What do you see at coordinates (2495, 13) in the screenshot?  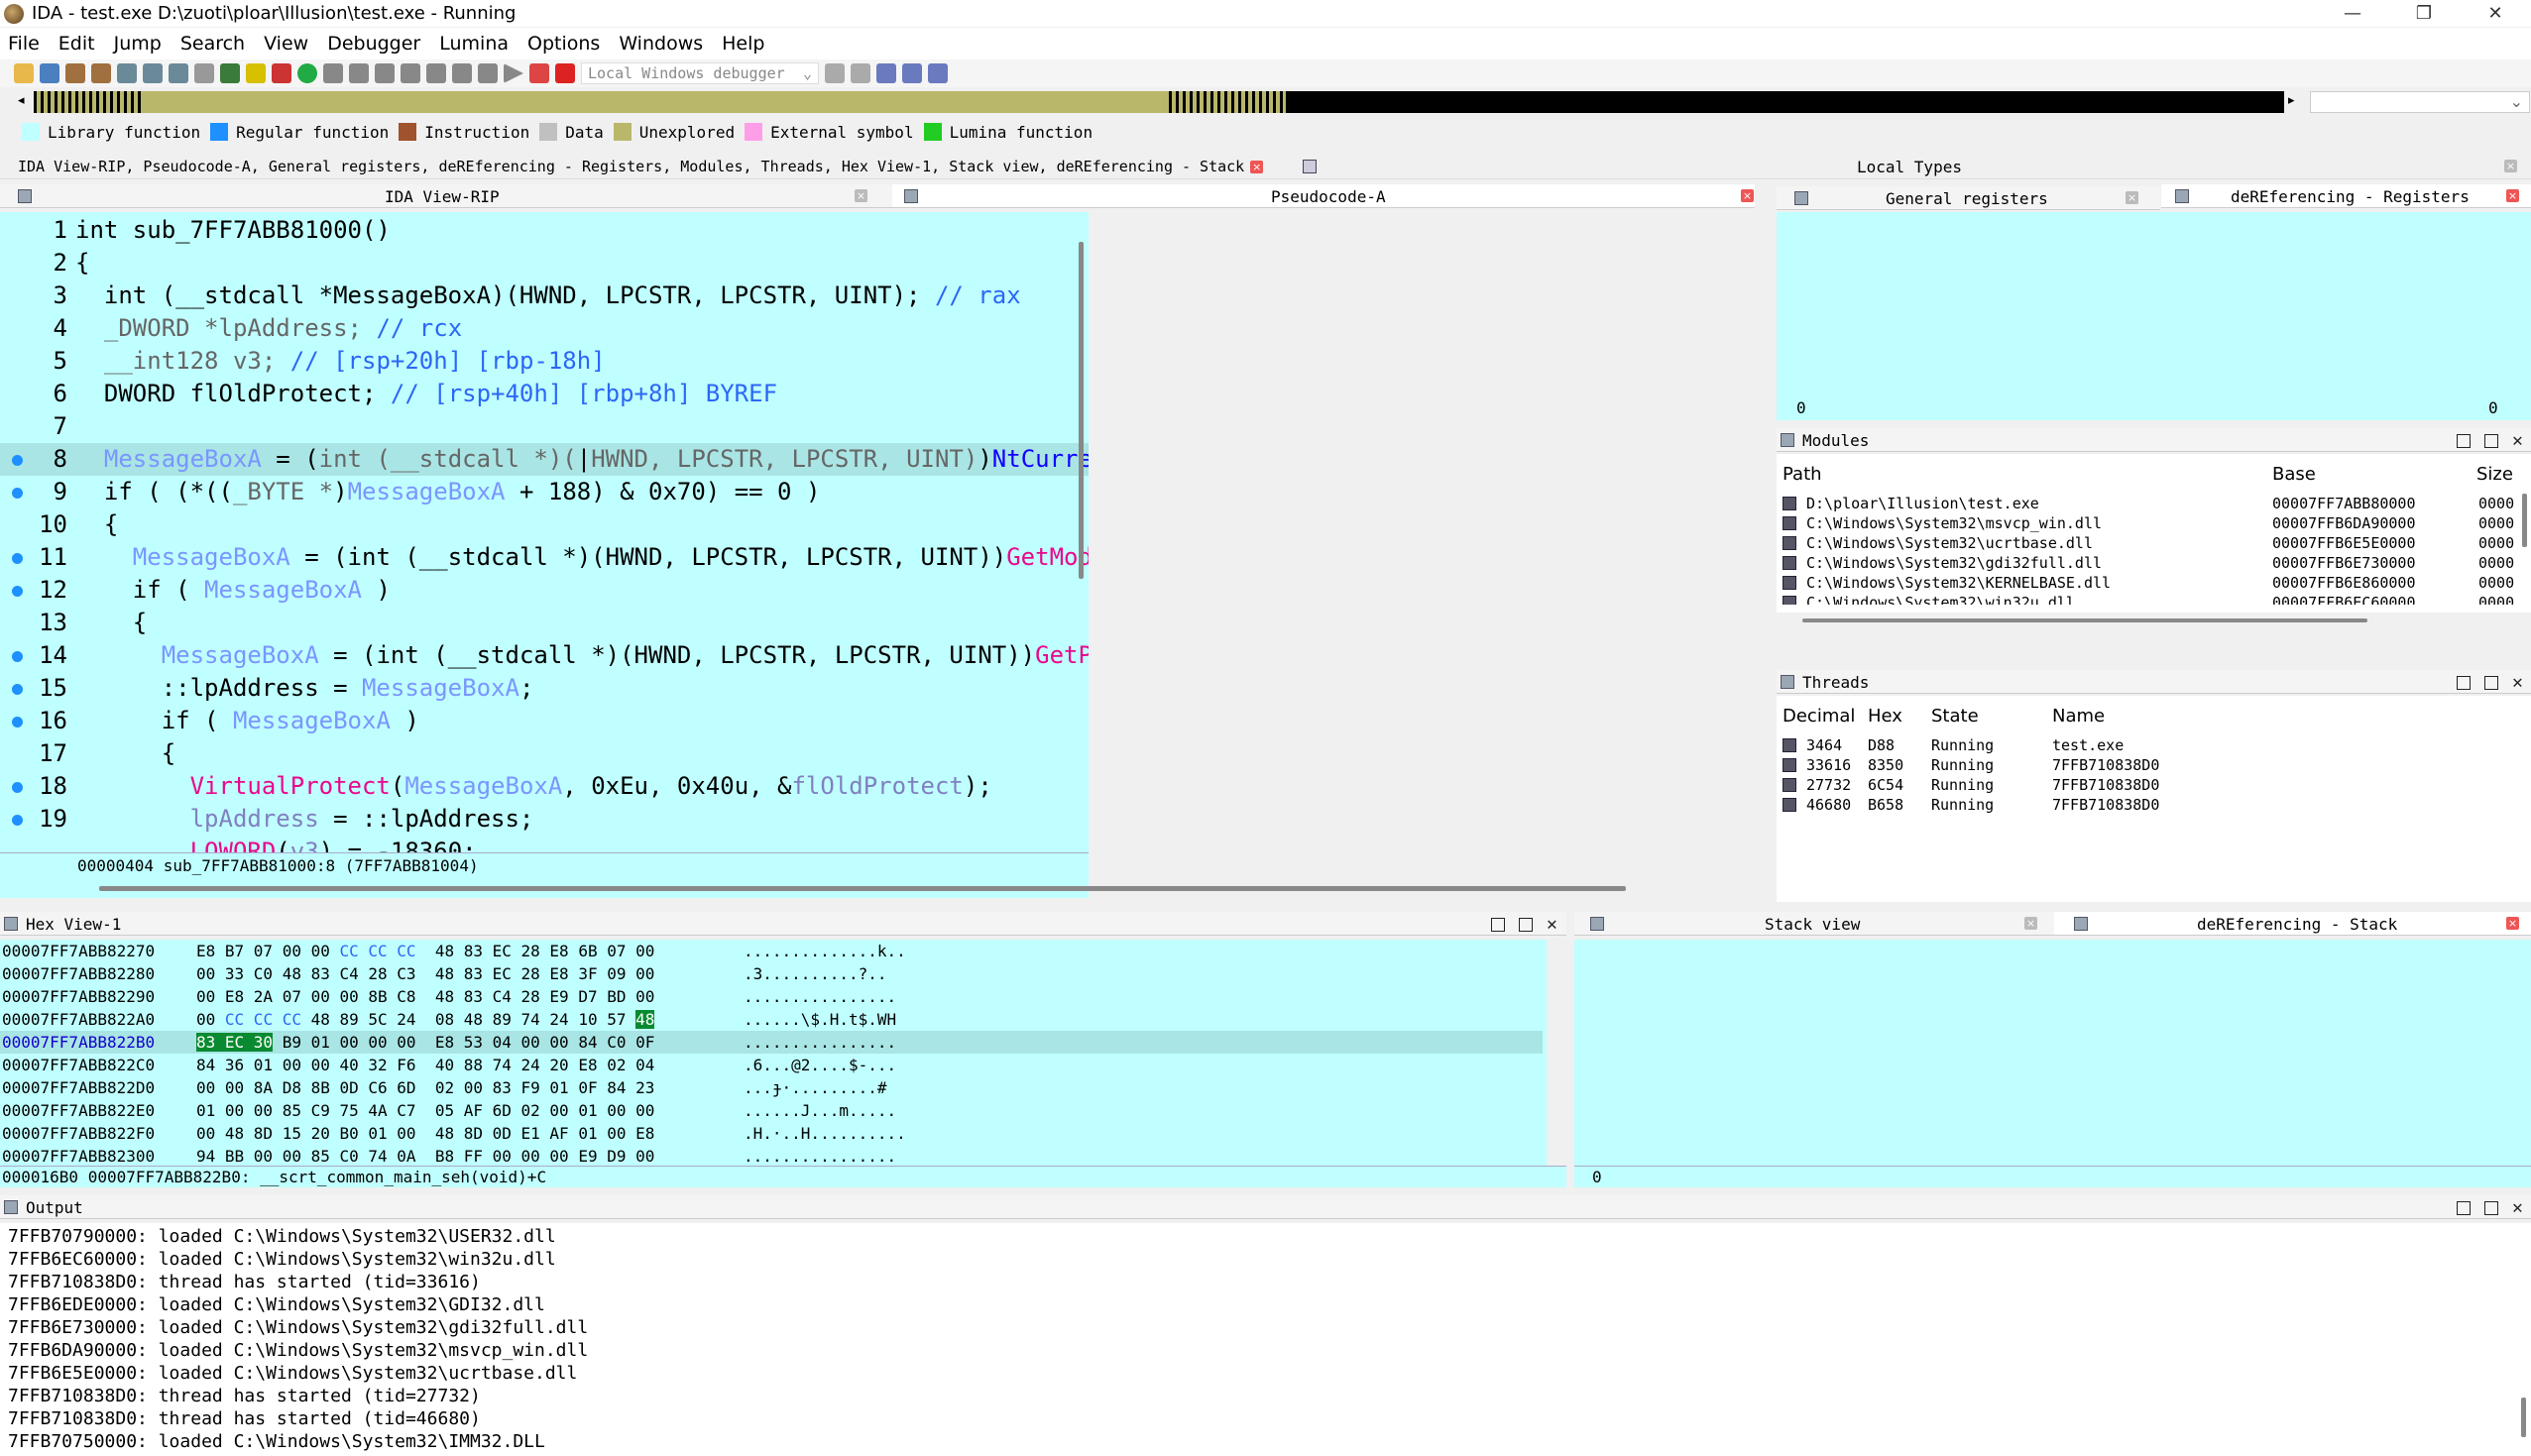 I see `close-button: ✕` at bounding box center [2495, 13].